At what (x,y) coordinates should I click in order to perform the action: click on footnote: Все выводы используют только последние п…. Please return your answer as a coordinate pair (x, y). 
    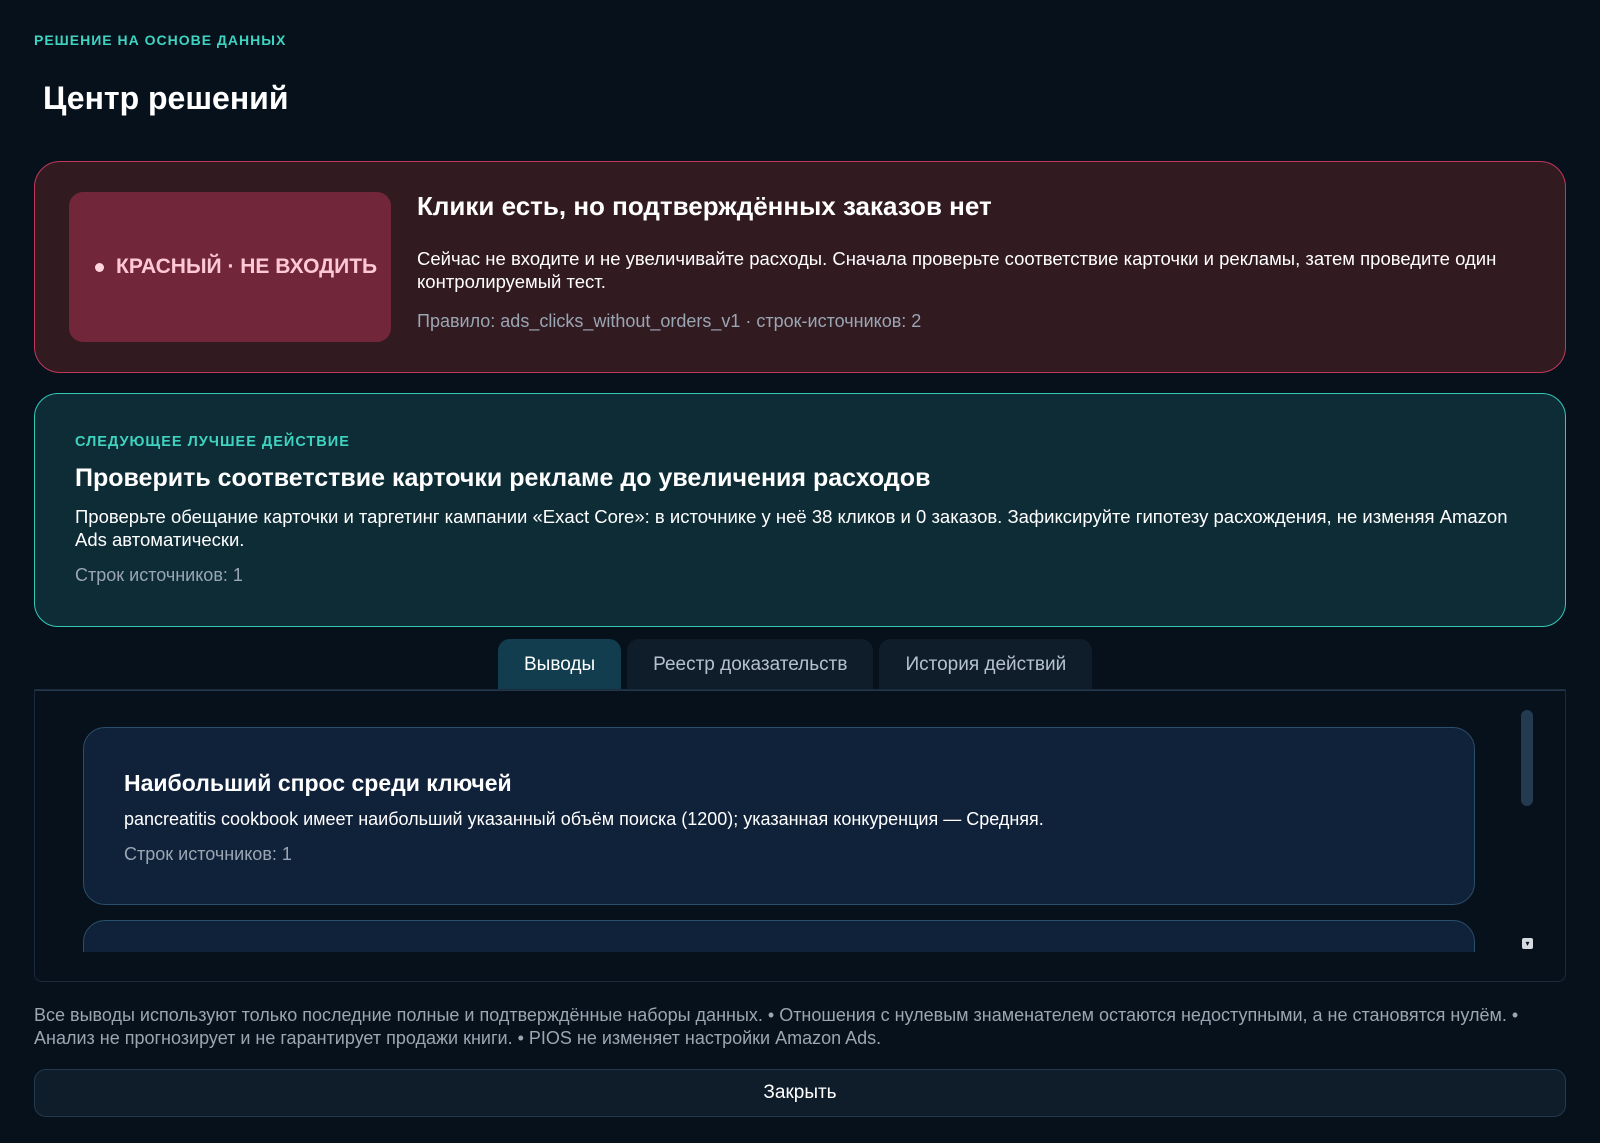
    Looking at the image, I should click on (776, 1026).